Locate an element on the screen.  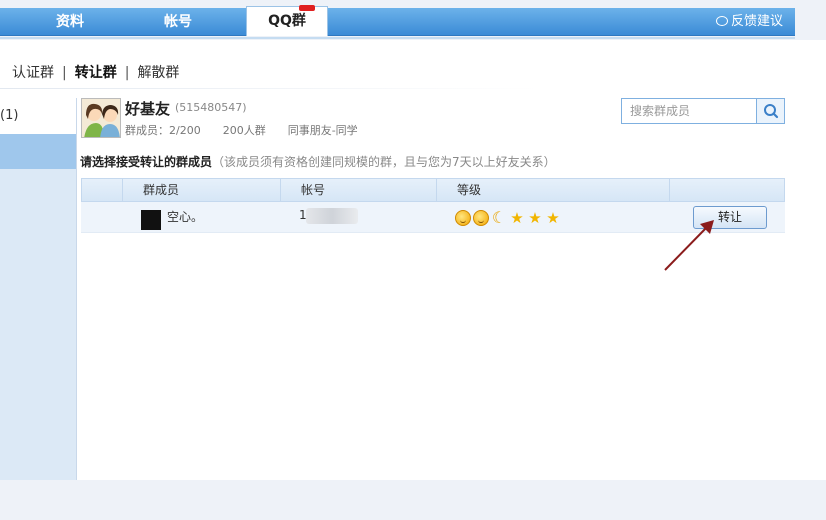
group-list-sidebar: (1) is located at coordinates (38, 289).